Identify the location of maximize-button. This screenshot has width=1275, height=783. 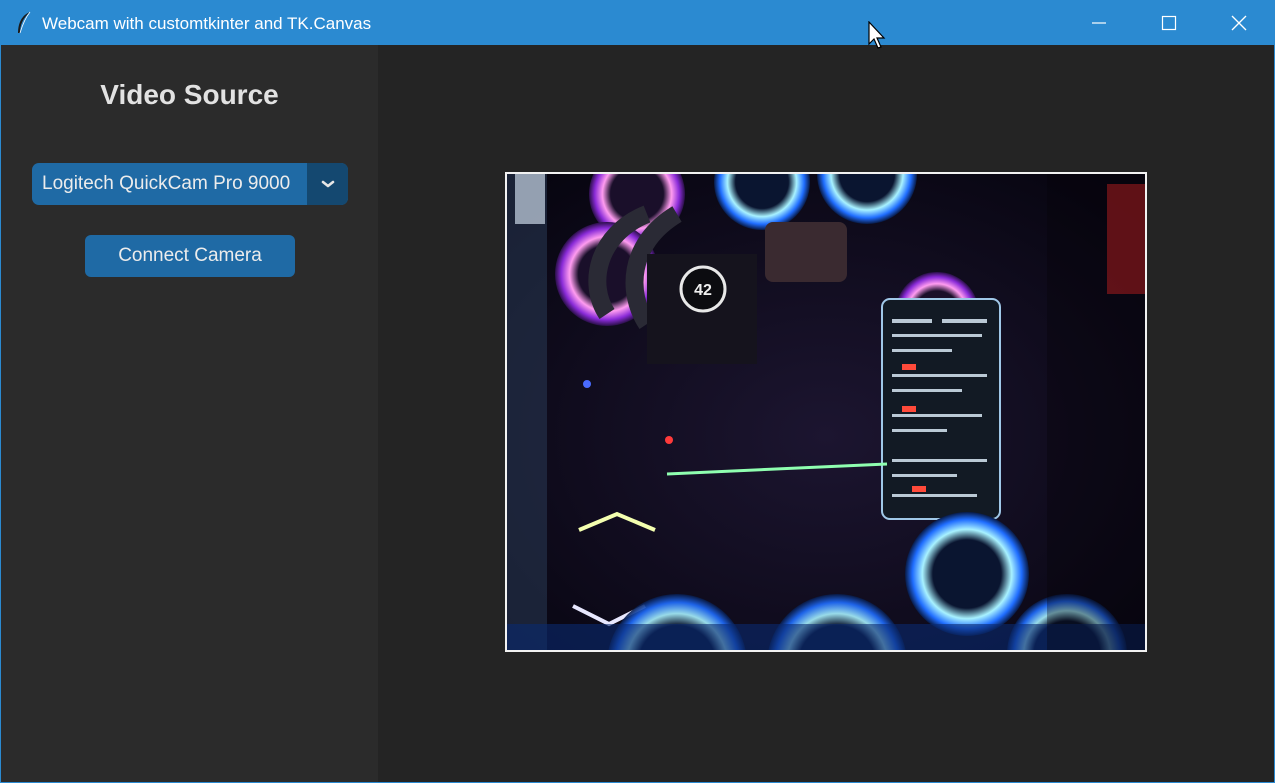
(1169, 23).